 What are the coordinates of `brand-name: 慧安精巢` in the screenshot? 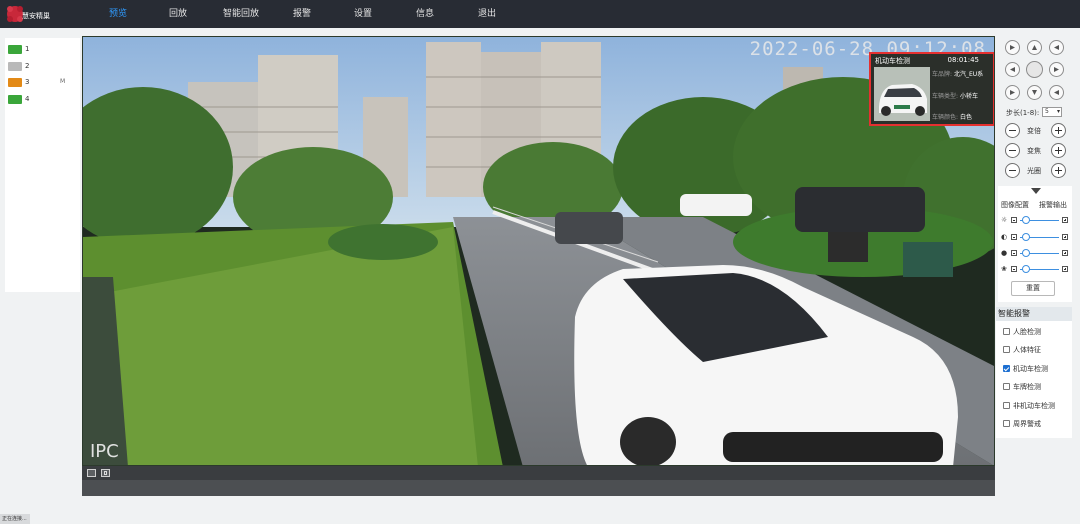 It's located at (36, 16).